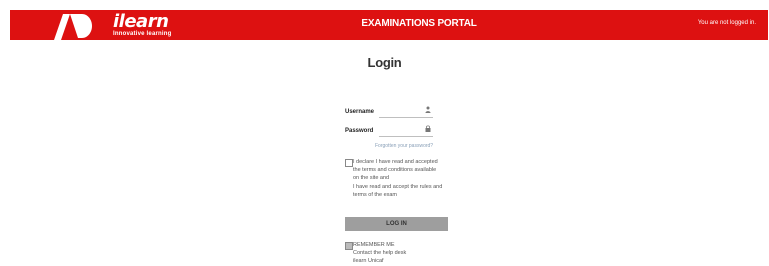 Image resolution: width=769 pixels, height=266 pixels. What do you see at coordinates (359, 131) in the screenshot?
I see `password-label: Password` at bounding box center [359, 131].